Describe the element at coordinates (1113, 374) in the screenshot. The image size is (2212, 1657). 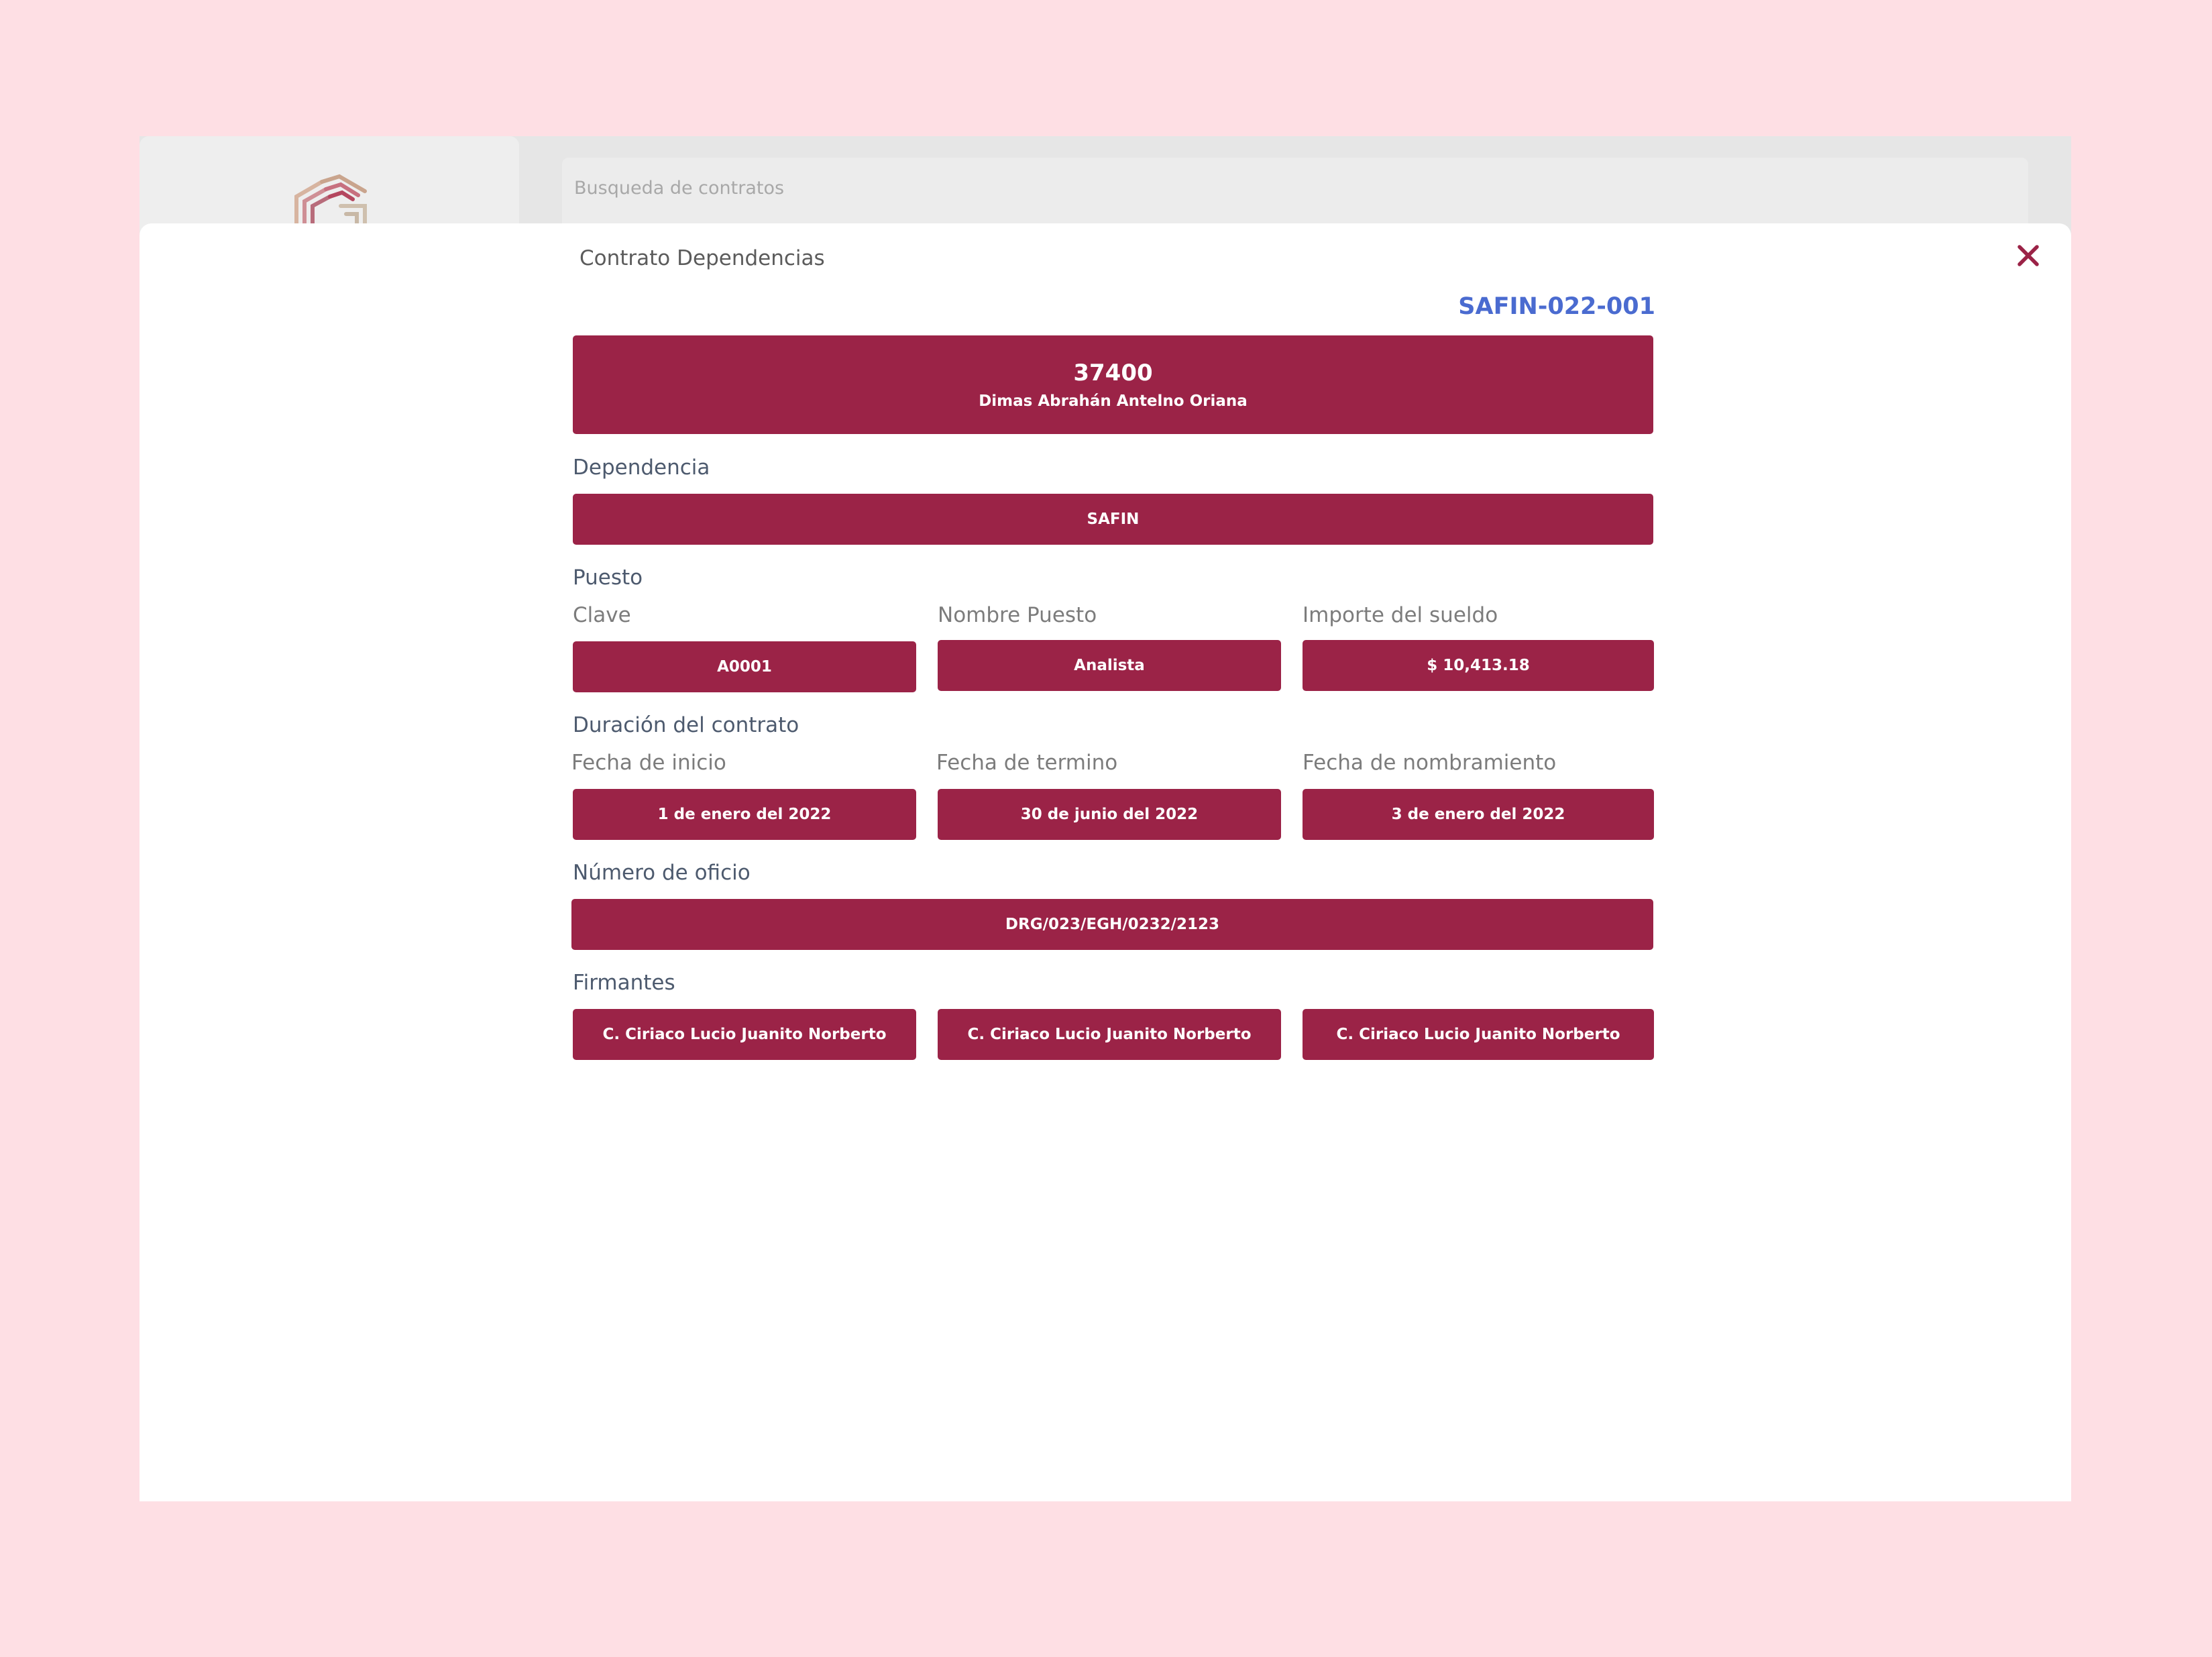
I see `employee-number: 37400` at that location.